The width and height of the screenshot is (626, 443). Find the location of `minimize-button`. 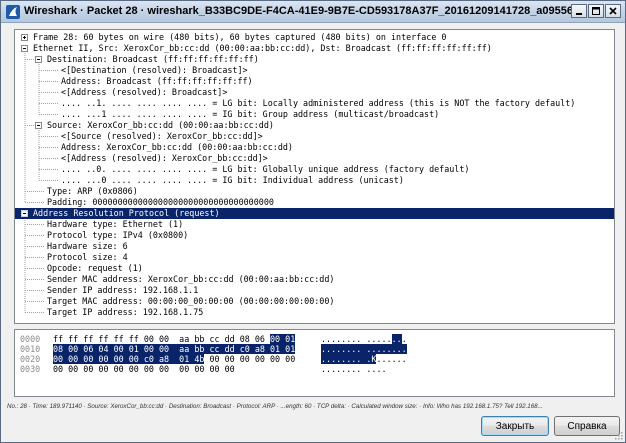

minimize-button is located at coordinates (579, 11).